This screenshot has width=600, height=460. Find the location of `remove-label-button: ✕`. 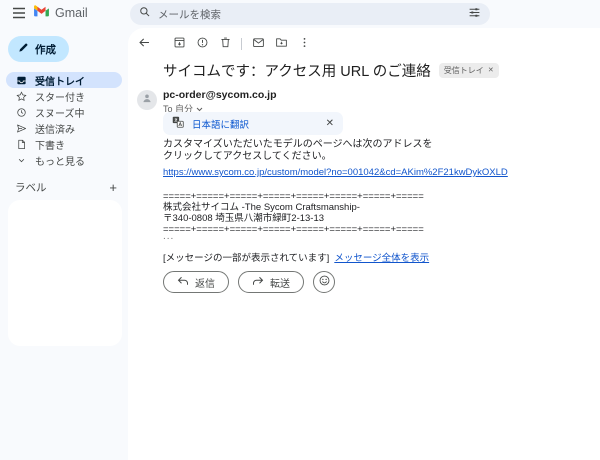

remove-label-button: ✕ is located at coordinates (491, 70).